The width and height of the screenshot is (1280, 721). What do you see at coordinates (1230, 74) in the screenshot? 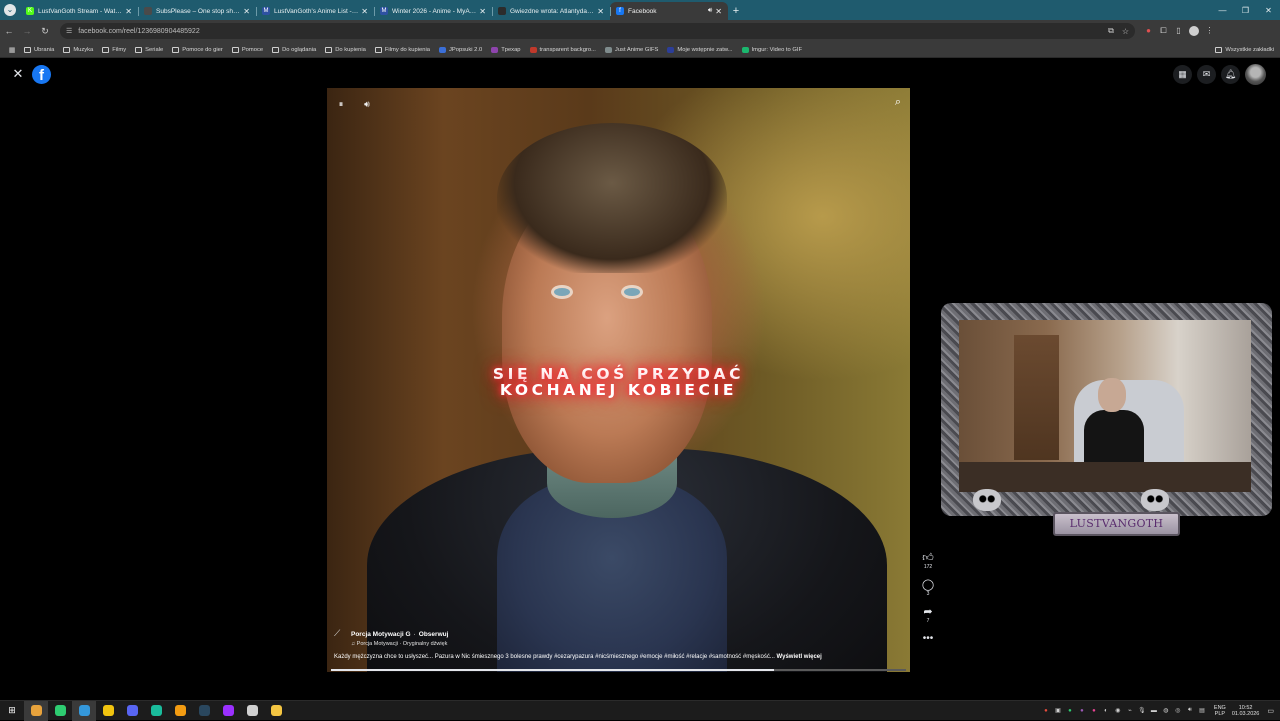
I see `notifications-bell-icon: 🔔︎` at bounding box center [1230, 74].